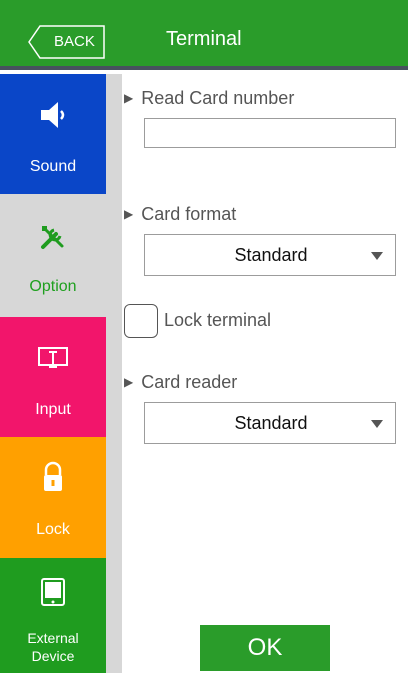  Describe the element at coordinates (218, 98) in the screenshot. I see `read-card-label: Read Card number` at that location.